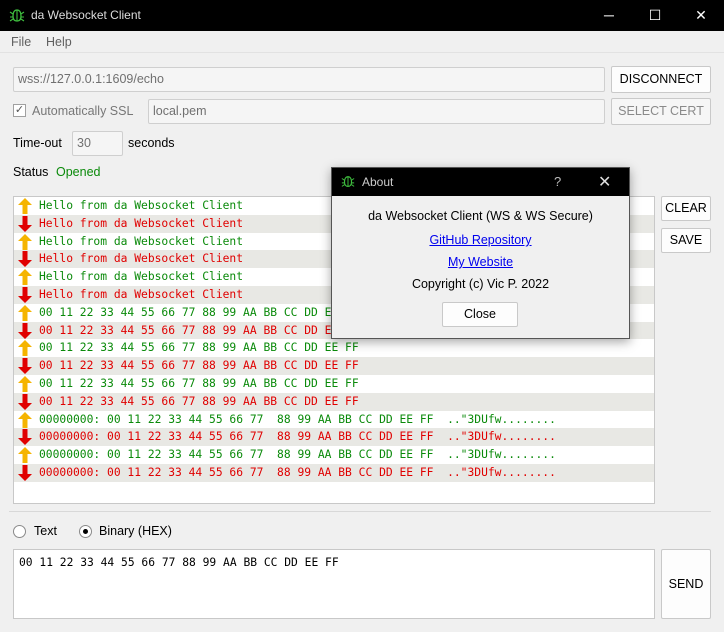  Describe the element at coordinates (78, 172) in the screenshot. I see `status-value: Opened` at that location.